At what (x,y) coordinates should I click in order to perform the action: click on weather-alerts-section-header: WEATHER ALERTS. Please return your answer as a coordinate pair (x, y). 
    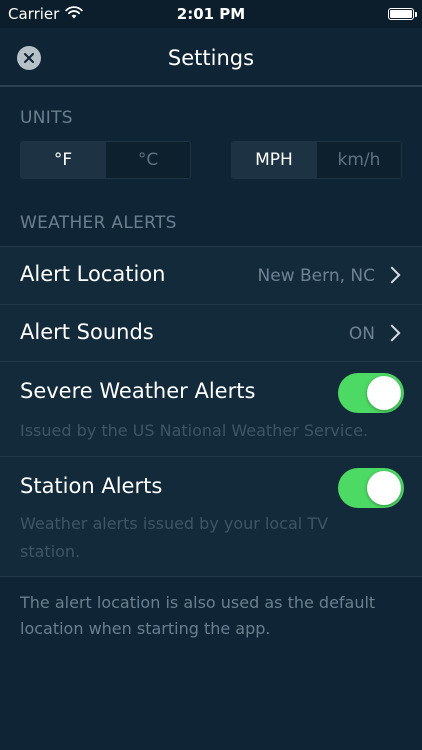
    Looking at the image, I should click on (98, 223).